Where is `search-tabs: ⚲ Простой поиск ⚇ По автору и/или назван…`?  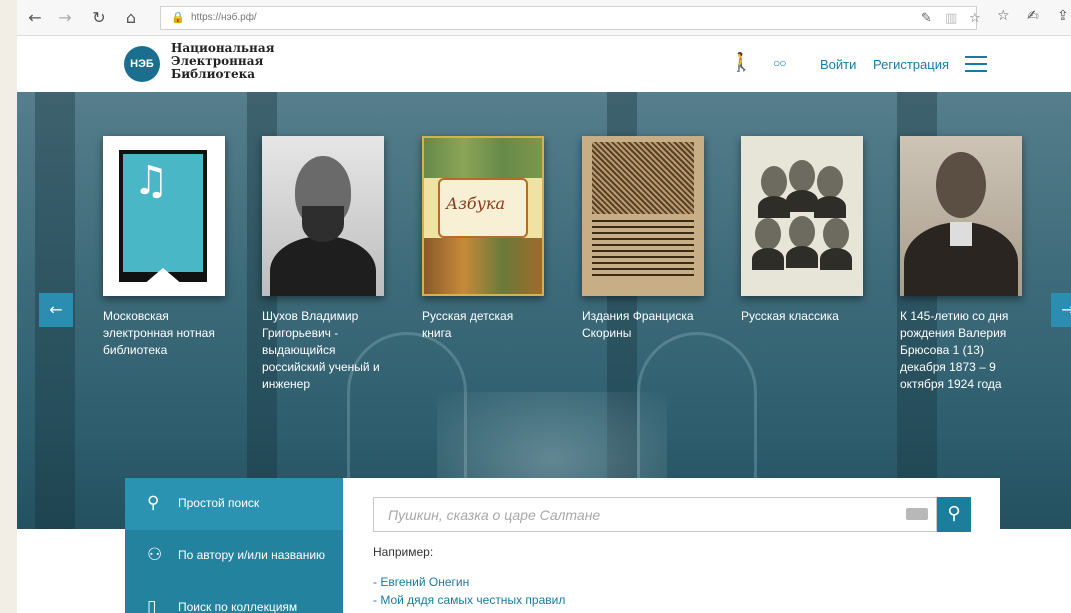
search-tabs: ⚲ Простой поиск ⚇ По автору и/или назван… is located at coordinates (234, 545).